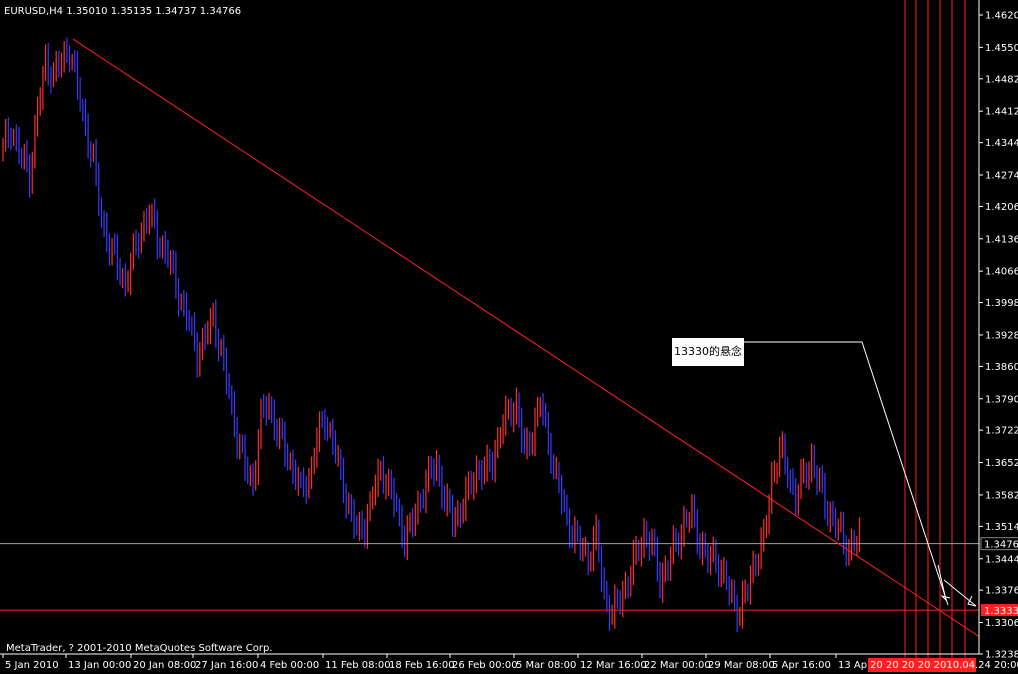 The width and height of the screenshot is (1018, 674). I want to click on price-tick-label: 1.43440, so click(1001, 143).